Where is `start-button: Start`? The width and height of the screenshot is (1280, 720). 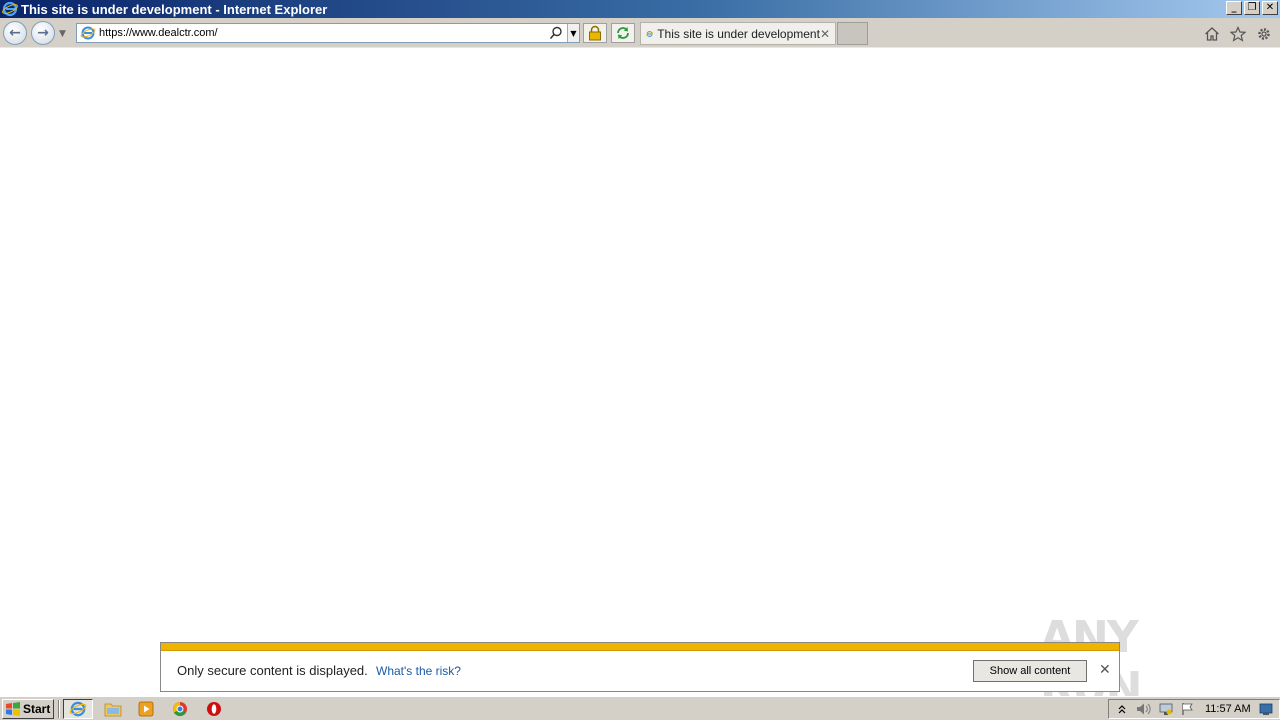
start-button: Start is located at coordinates (28, 709).